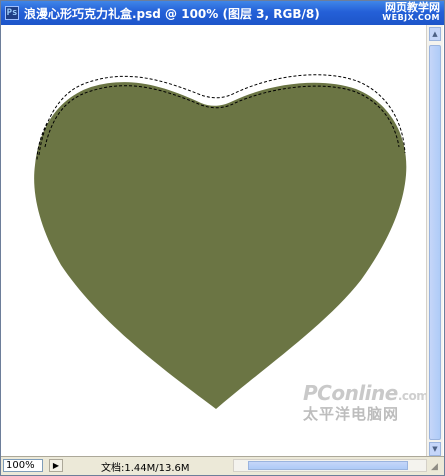  I want to click on watermark-bottom: PConline.com.cn 太平洋电脑网, so click(365, 403).